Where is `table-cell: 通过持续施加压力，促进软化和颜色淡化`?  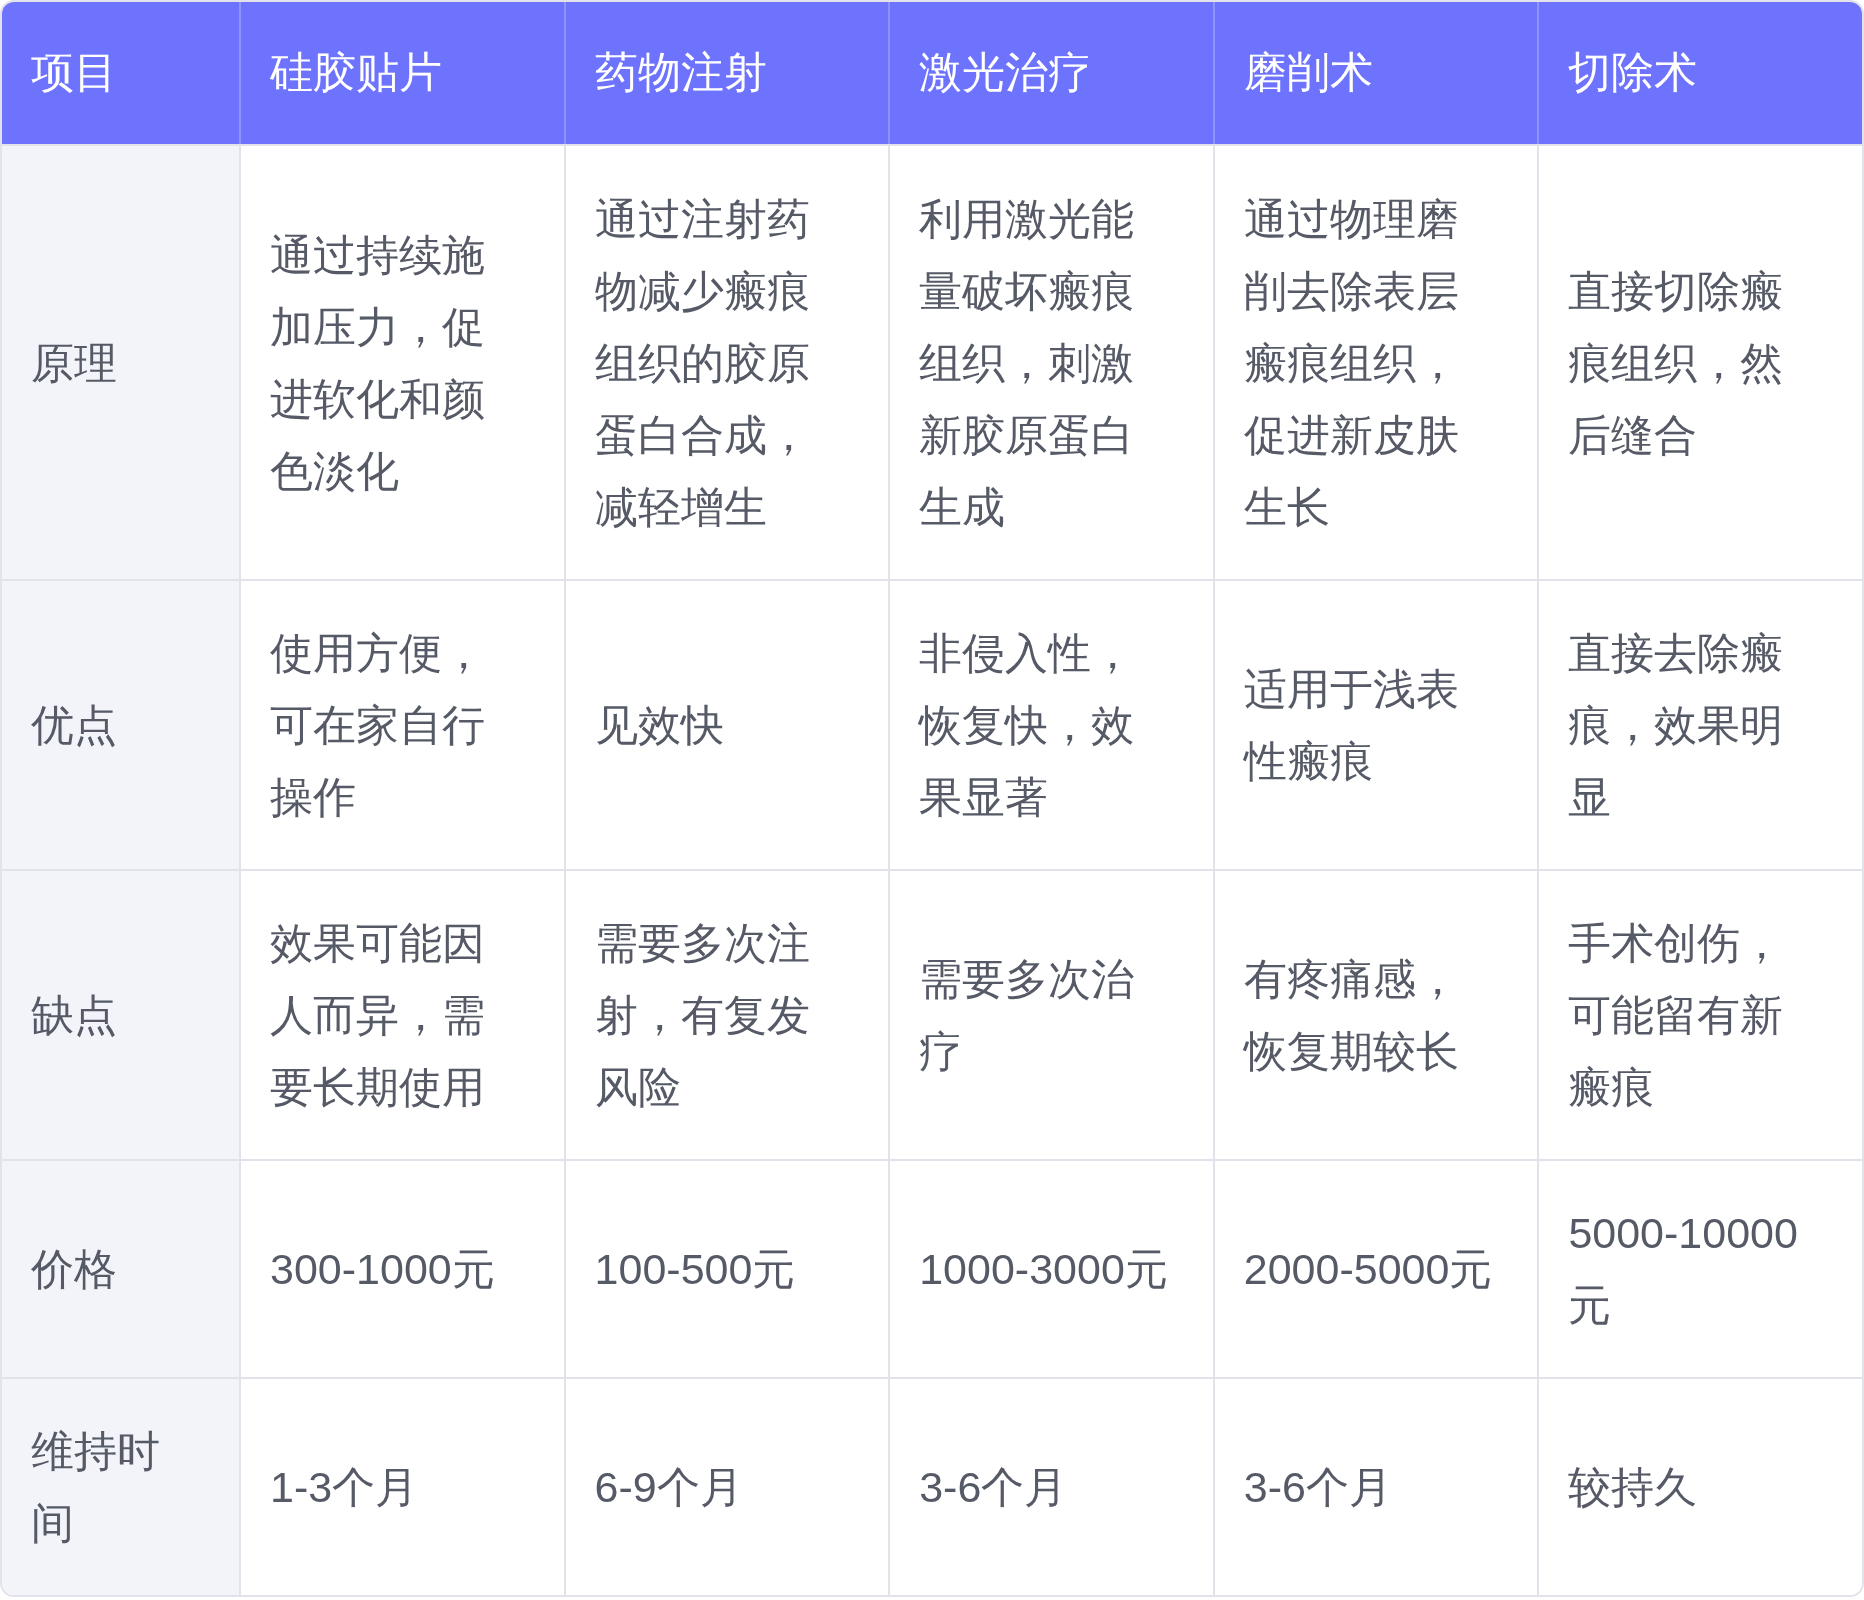
table-cell: 通过持续施加压力，促进软化和颜色淡化 is located at coordinates (401, 361).